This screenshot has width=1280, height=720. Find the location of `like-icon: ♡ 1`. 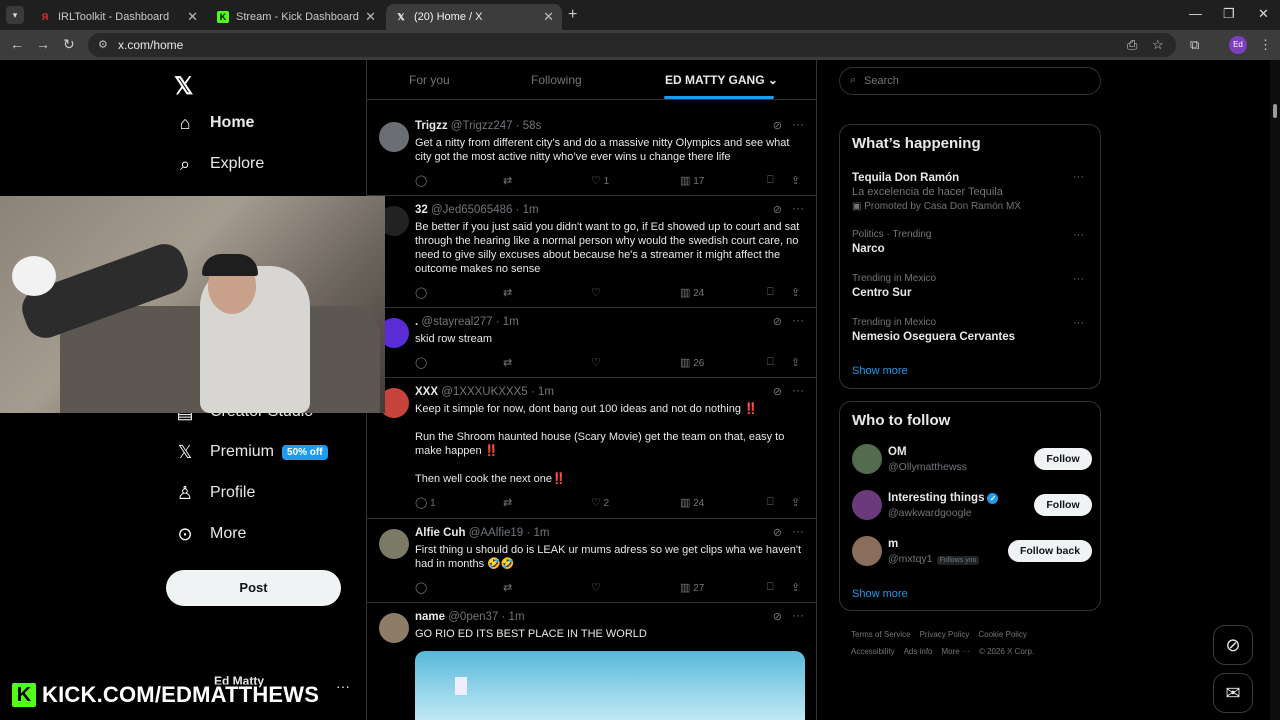

like-icon: ♡ 1 is located at coordinates (600, 180).